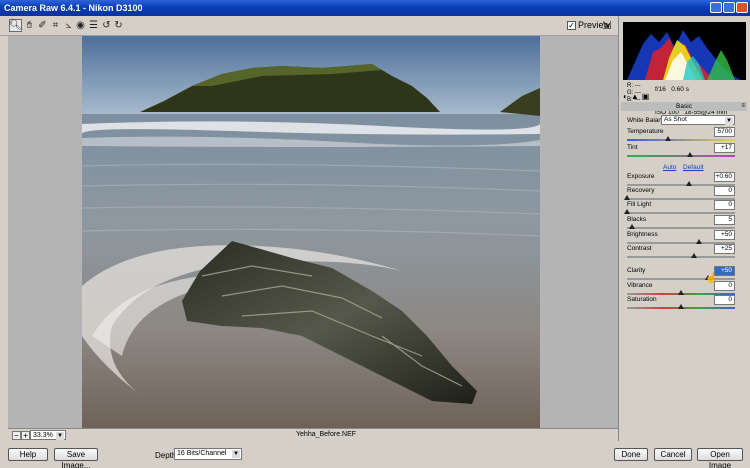 This screenshot has width=750, height=468. What do you see at coordinates (634, 86) in the screenshot?
I see `red-readout: R: ---` at bounding box center [634, 86].